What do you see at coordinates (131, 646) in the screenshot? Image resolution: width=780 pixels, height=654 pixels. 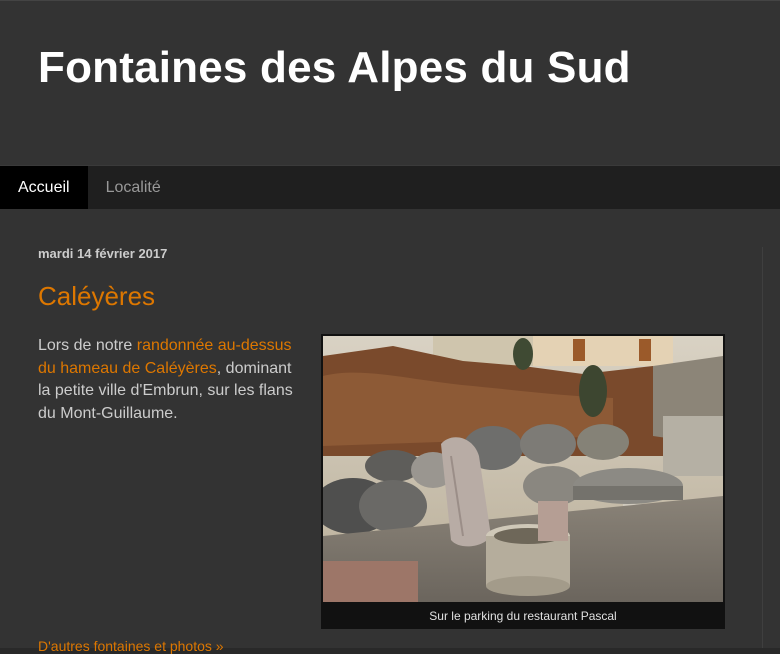 I see `more-fountains-link: D'autres fontaines et photos »` at bounding box center [131, 646].